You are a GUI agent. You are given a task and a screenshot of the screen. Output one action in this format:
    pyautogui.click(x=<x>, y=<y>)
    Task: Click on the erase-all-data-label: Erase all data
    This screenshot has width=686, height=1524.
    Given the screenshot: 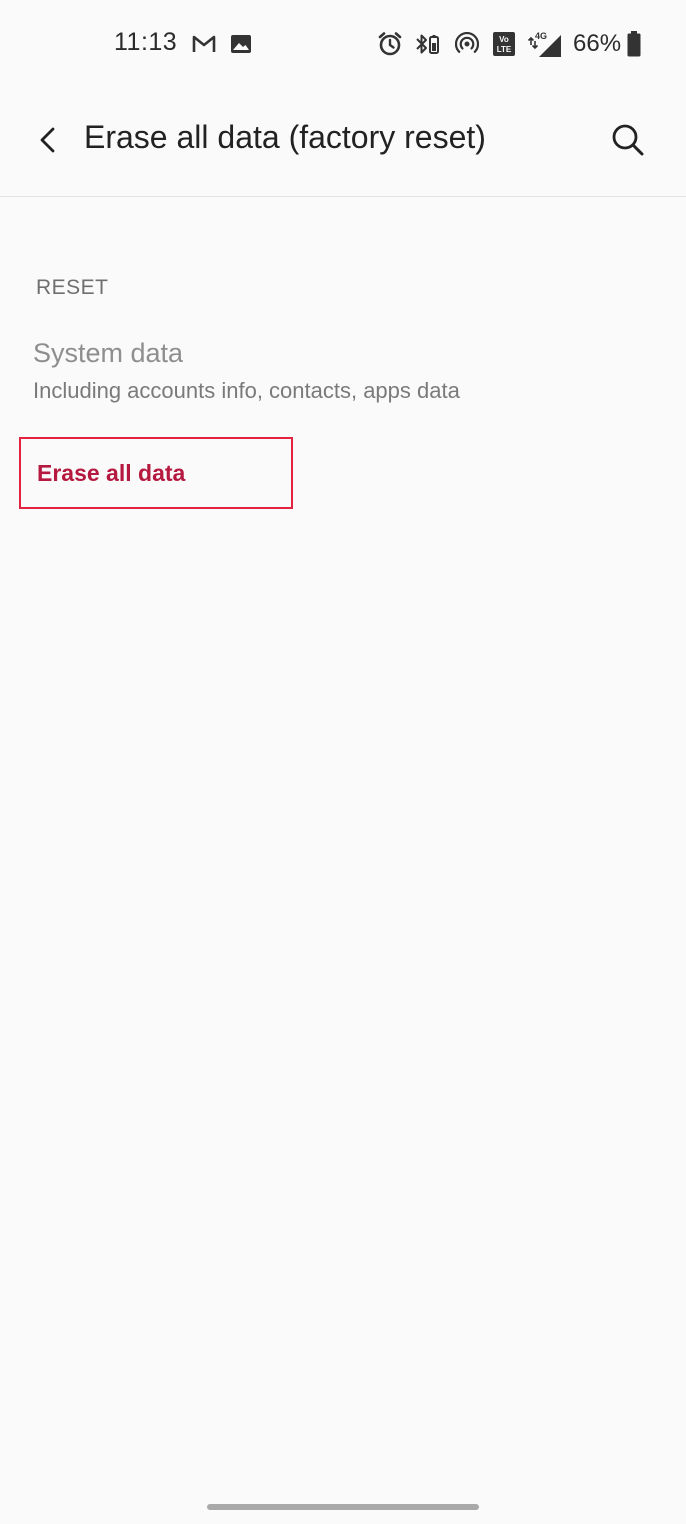 What is the action you would take?
    pyautogui.click(x=111, y=473)
    